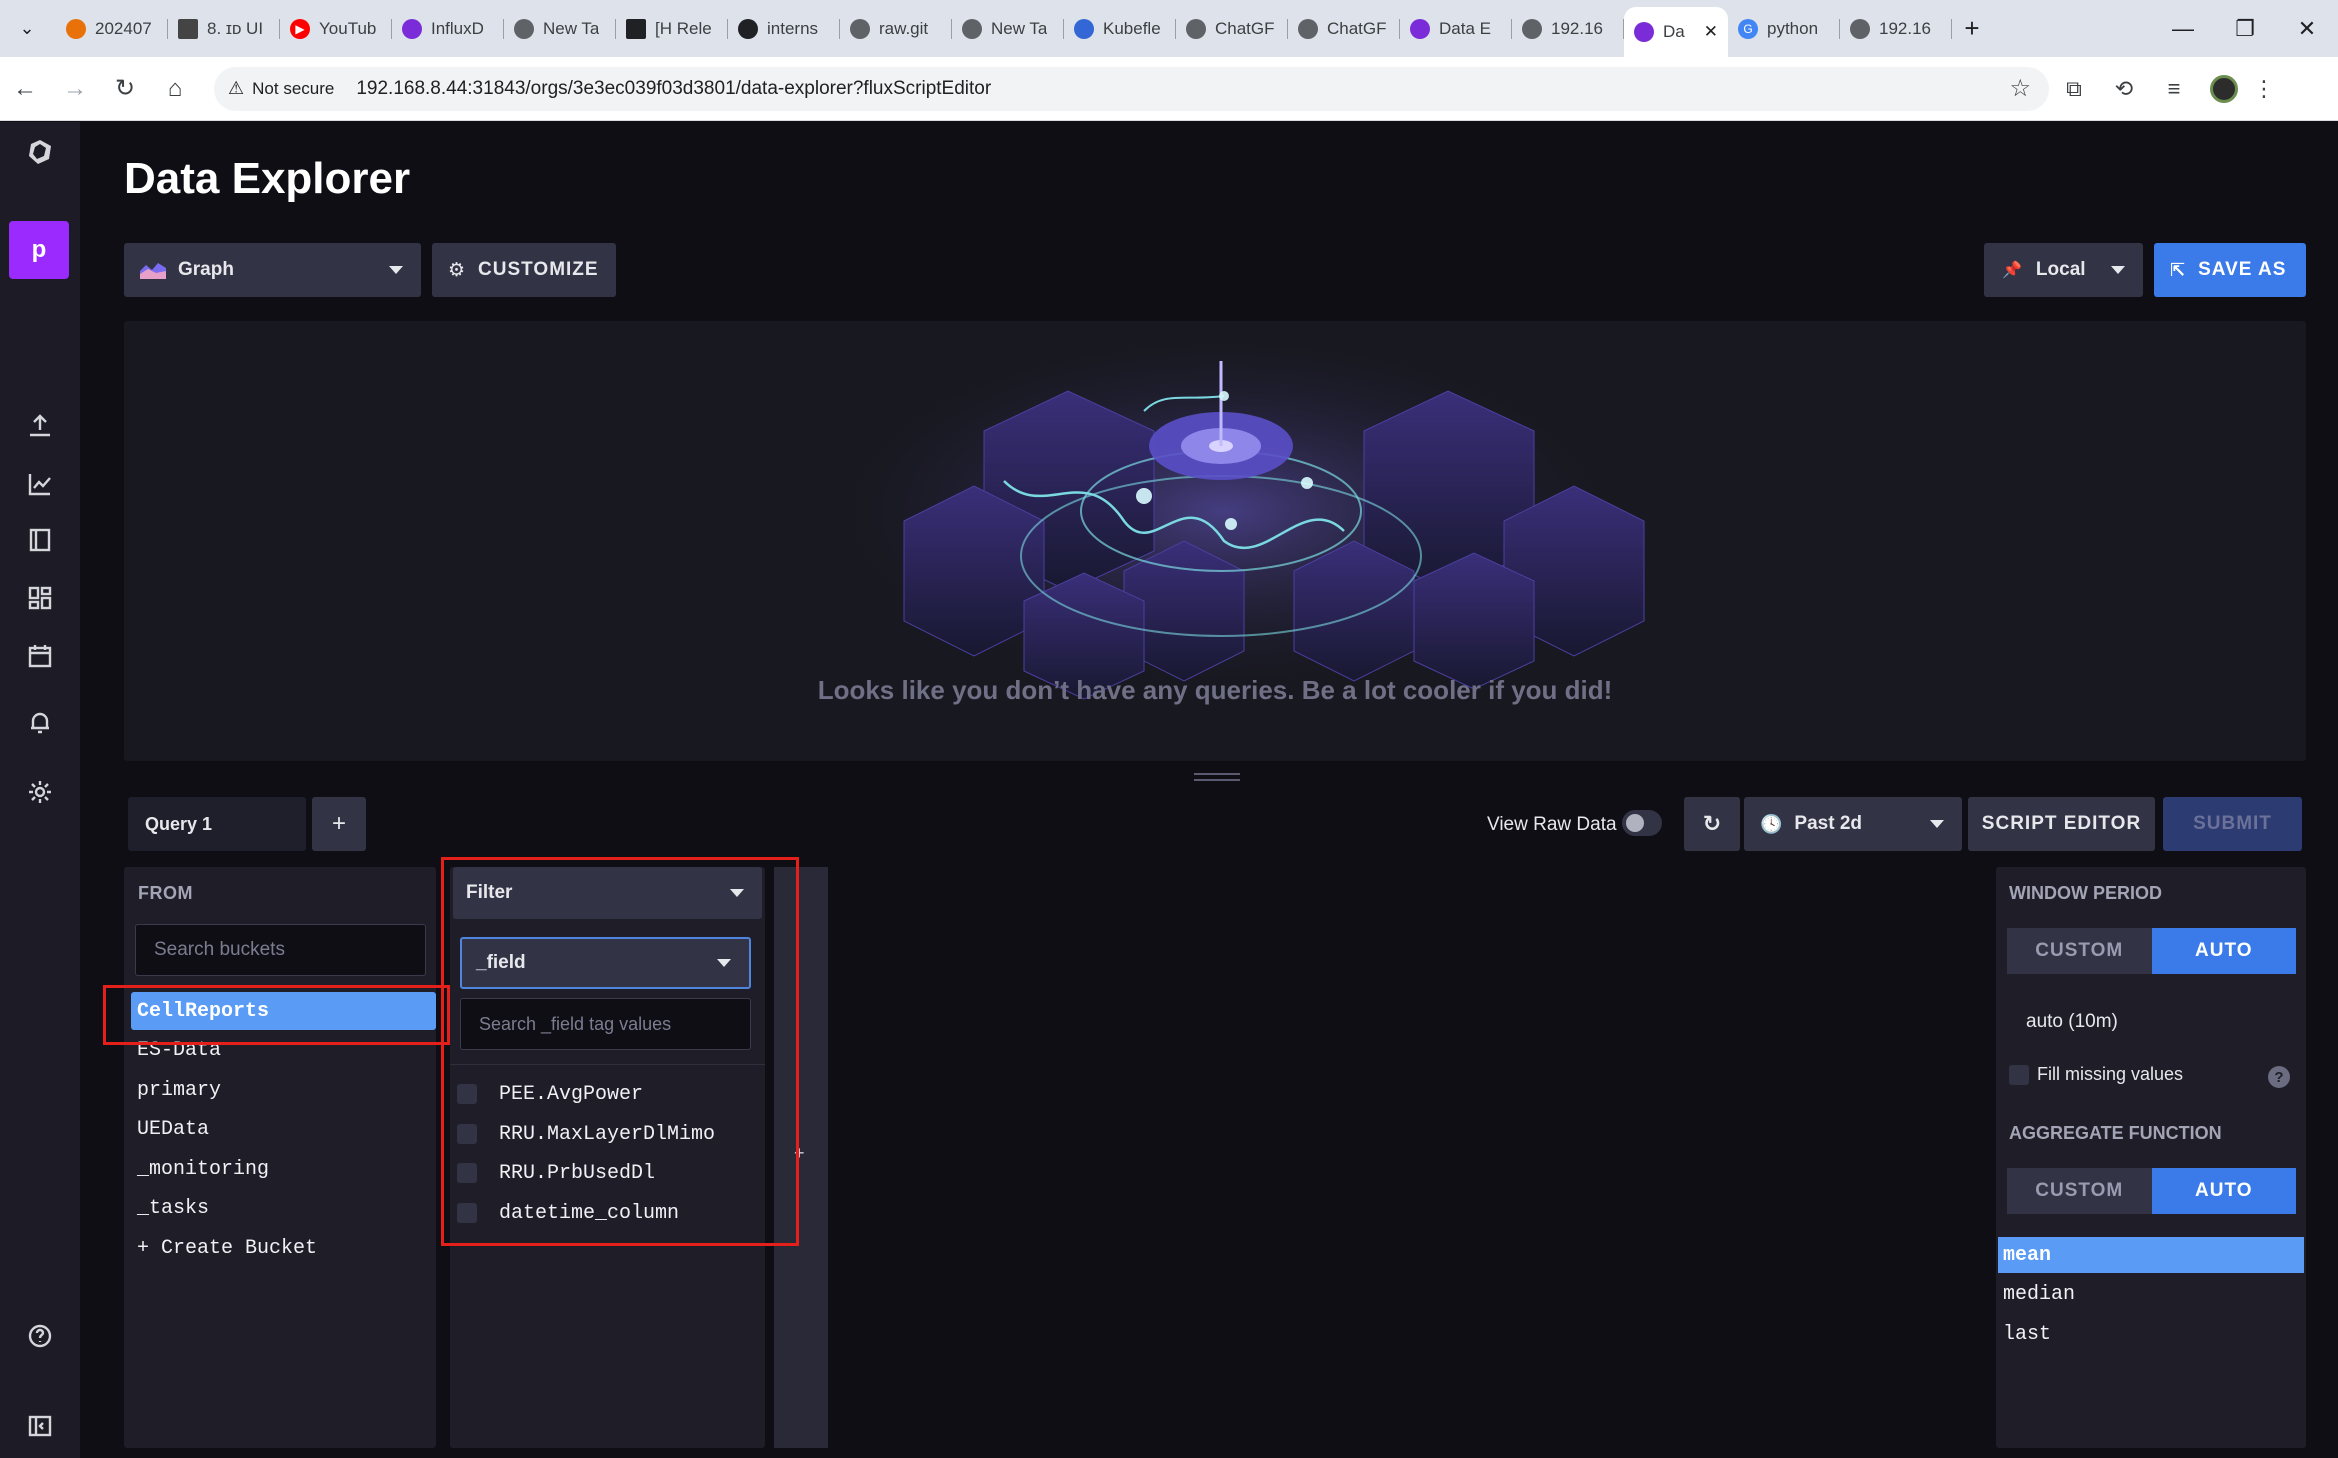 The height and width of the screenshot is (1458, 2338). I want to click on profile-avatar, so click(2224, 88).